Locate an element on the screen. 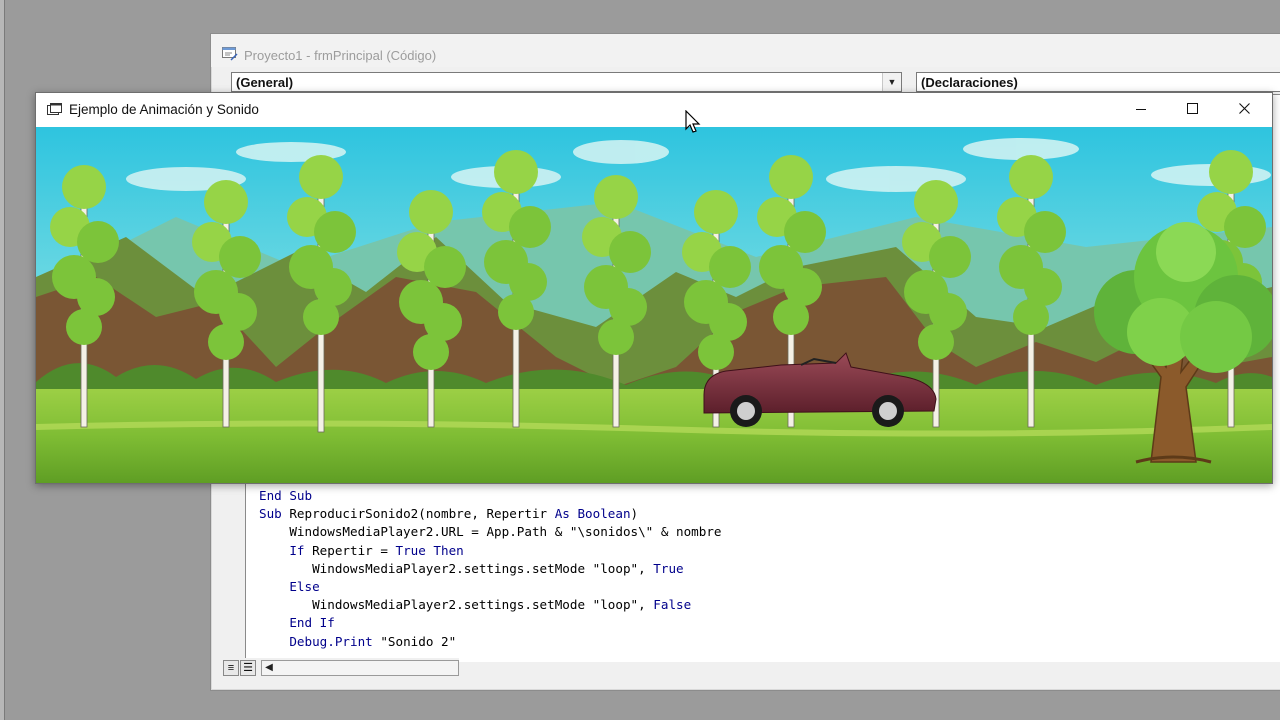 This screenshot has height=720, width=1280. scroll-left-icon: ◀ is located at coordinates (269, 668).